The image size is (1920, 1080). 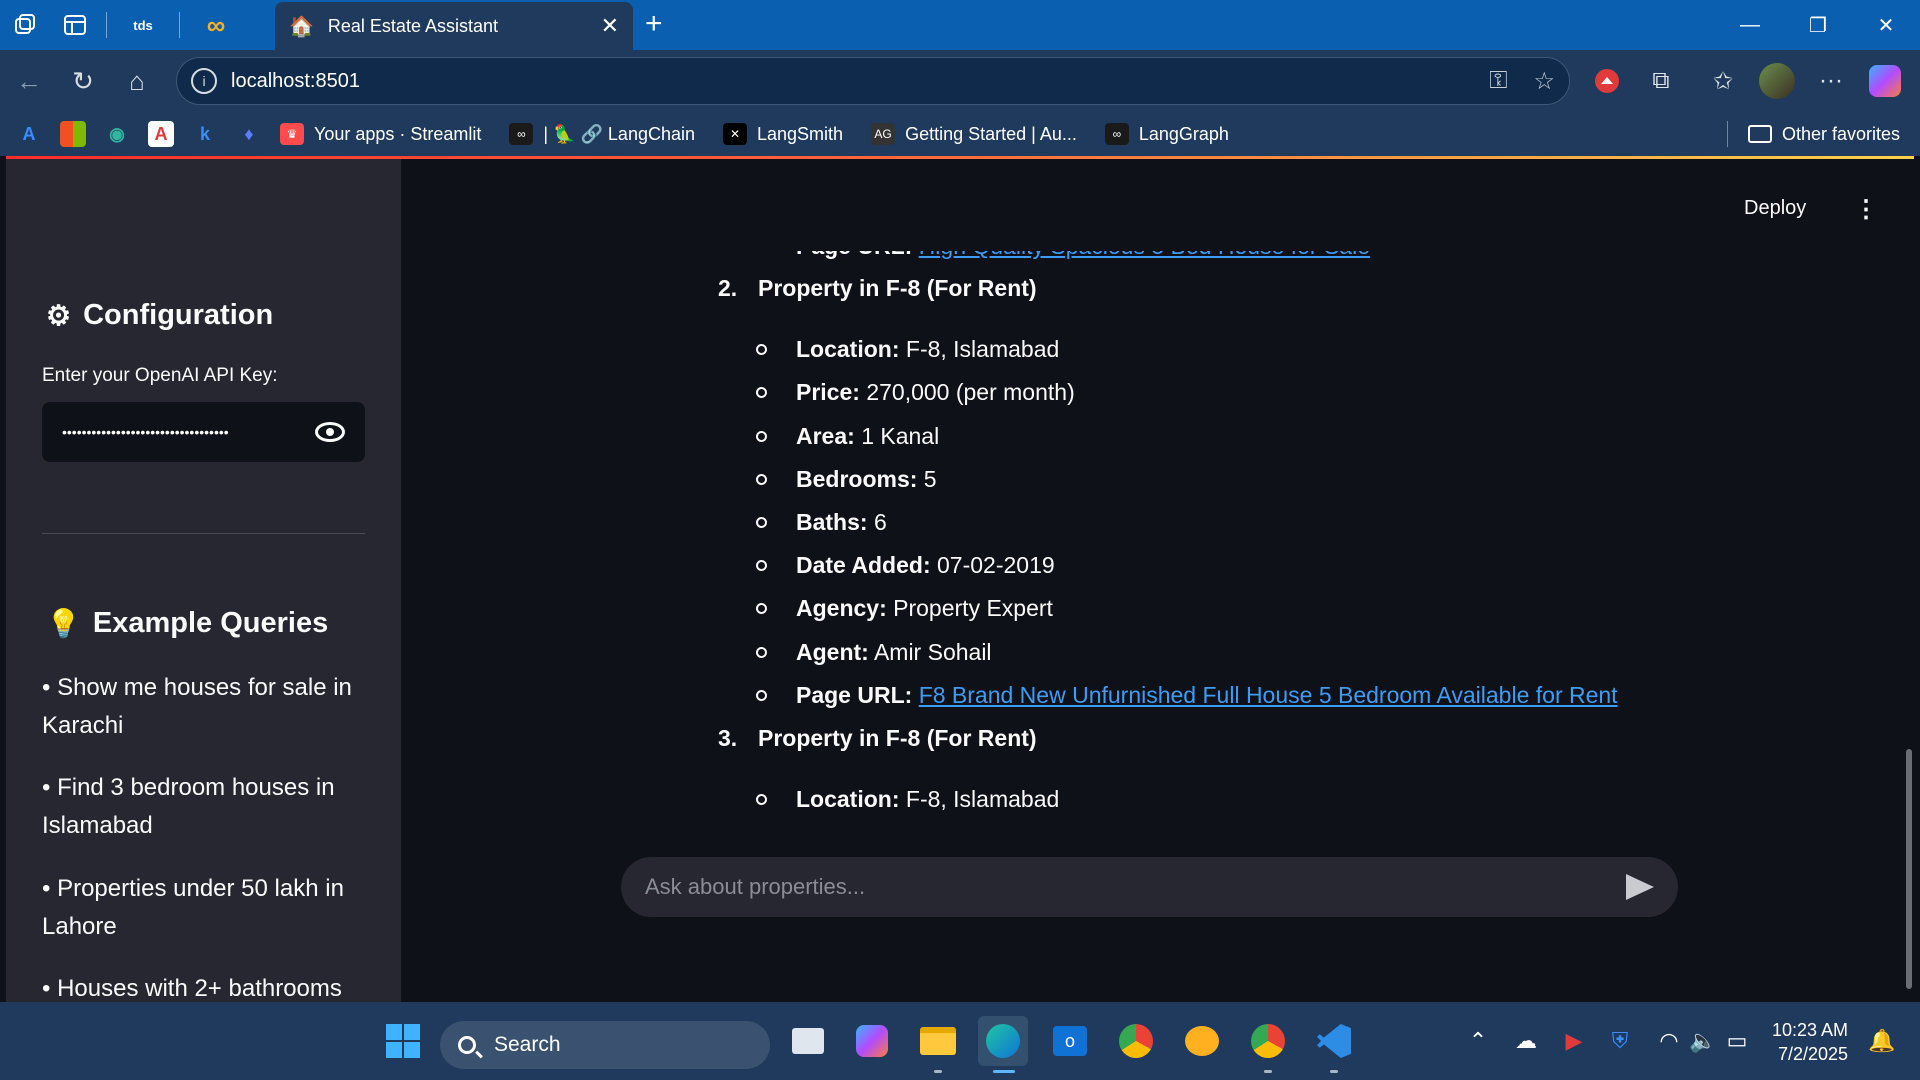 I want to click on notifications-icon: 🔔, so click(x=1882, y=1041).